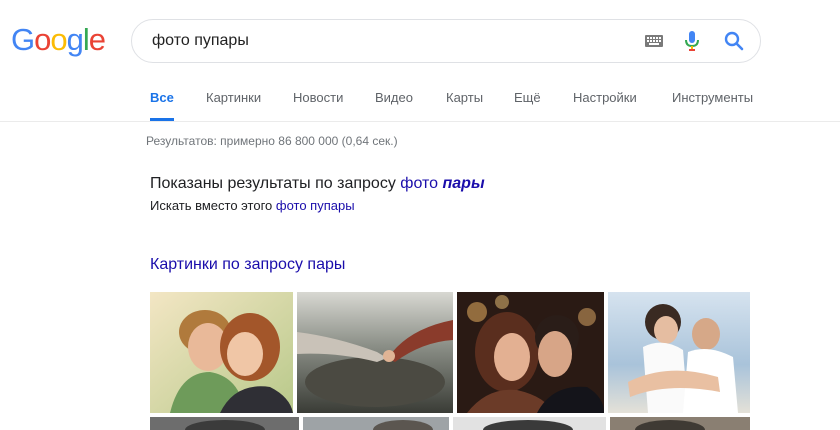 Image resolution: width=840 pixels, height=430 pixels. What do you see at coordinates (97, 39) in the screenshot?
I see `logo-letter: e` at bounding box center [97, 39].